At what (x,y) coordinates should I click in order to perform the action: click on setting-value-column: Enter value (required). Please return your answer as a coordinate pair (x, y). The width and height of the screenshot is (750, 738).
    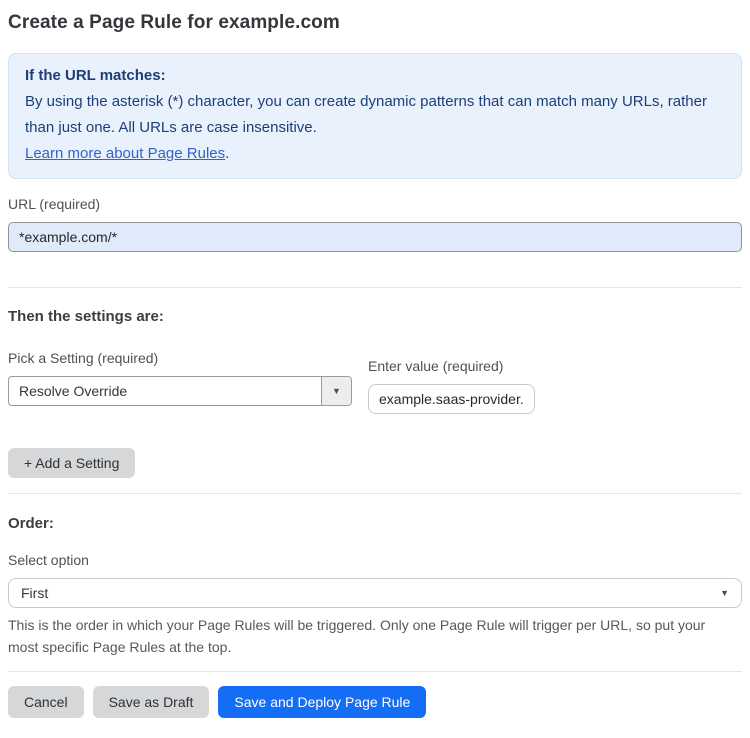
    Looking at the image, I should click on (451, 386).